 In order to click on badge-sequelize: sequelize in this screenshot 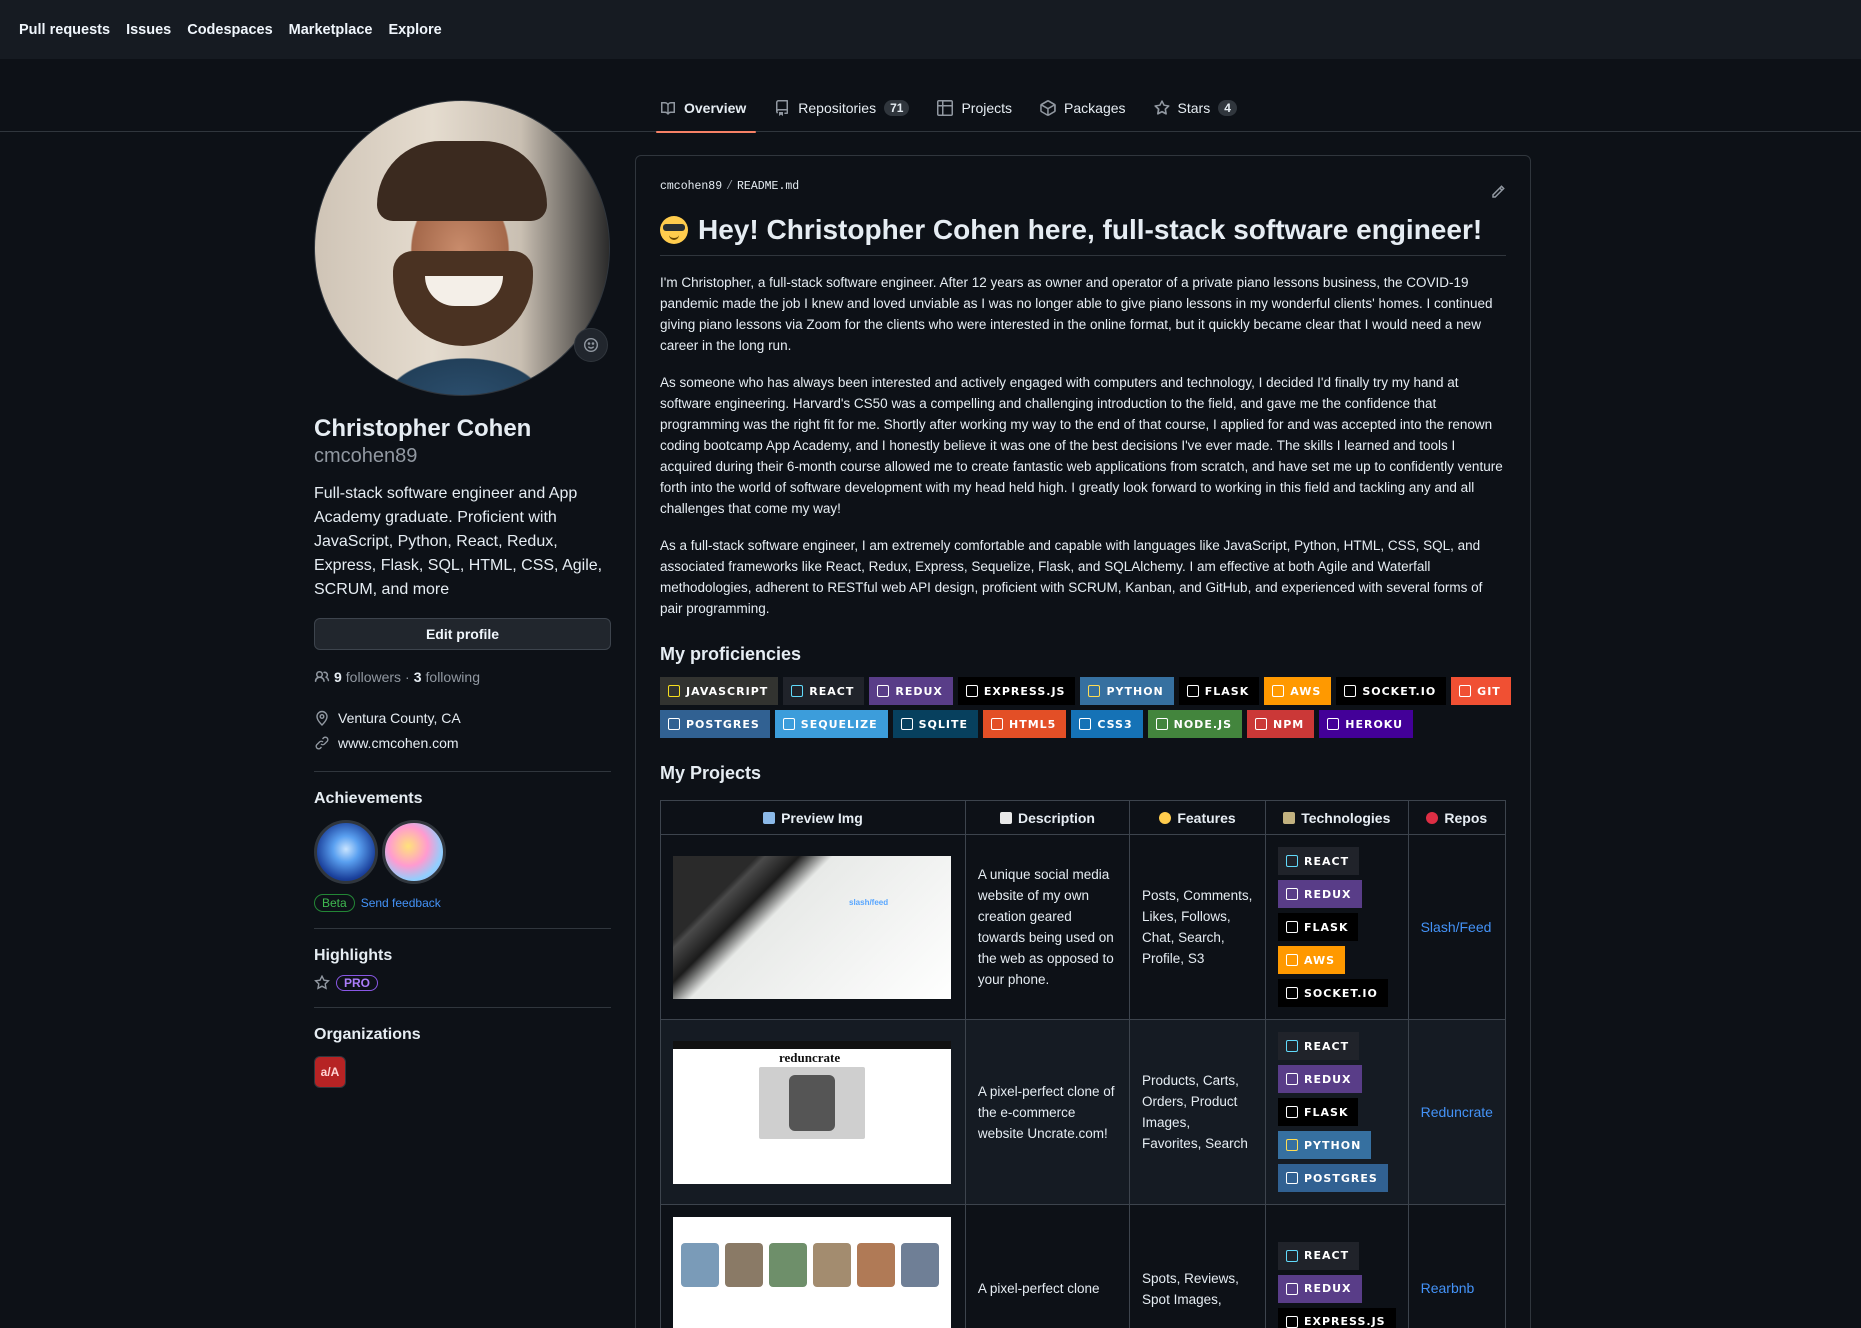, I will do `click(831, 724)`.